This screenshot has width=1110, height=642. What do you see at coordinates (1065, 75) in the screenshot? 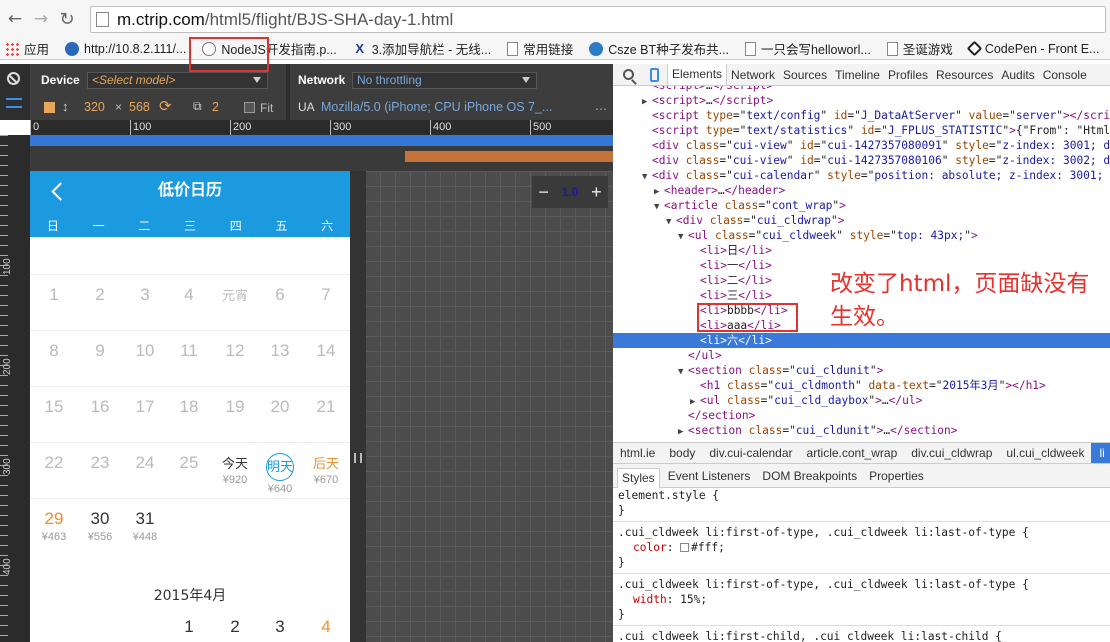
I see `tab-console: Console` at bounding box center [1065, 75].